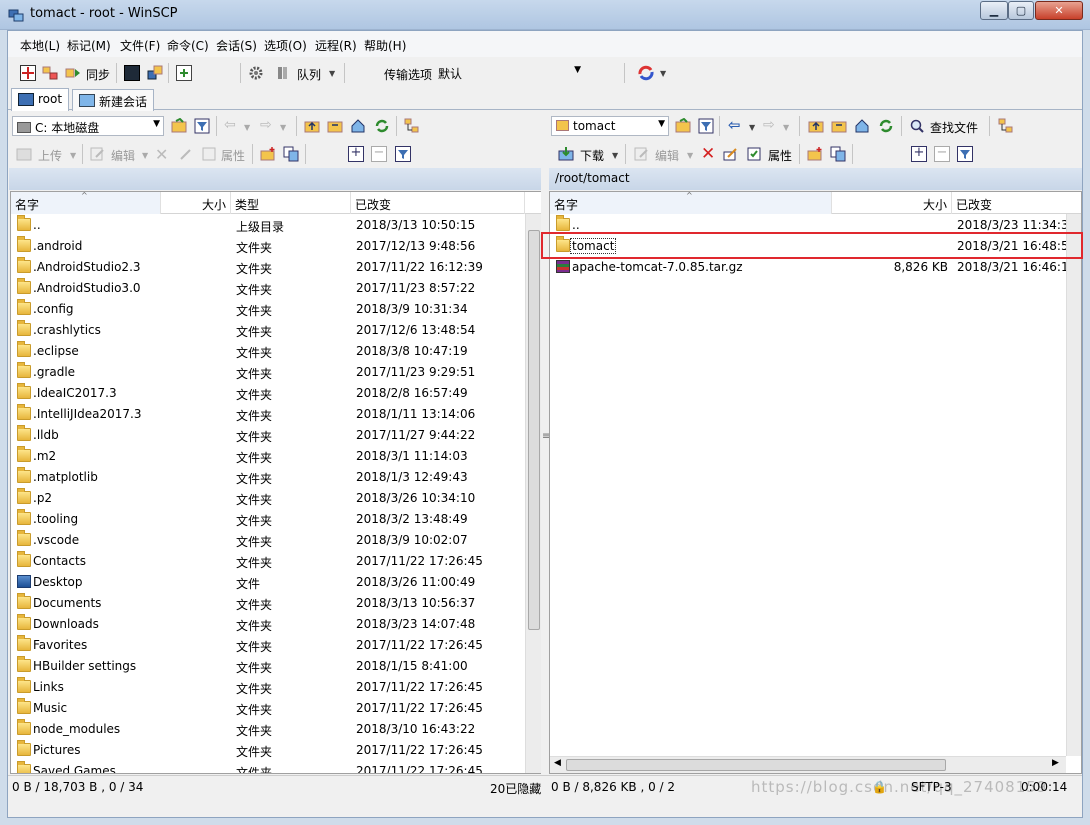 This screenshot has width=1090, height=825. I want to click on table-row: .config 文件夹 2018/3/9 10:31:34, so click(276, 309).